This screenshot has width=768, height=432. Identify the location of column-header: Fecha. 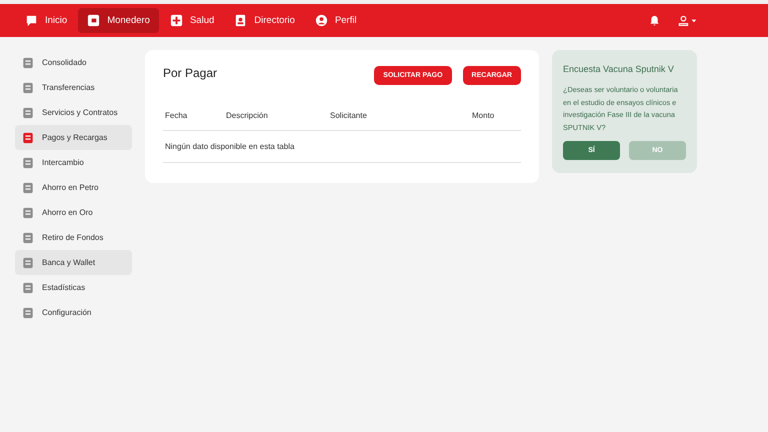
(193, 116).